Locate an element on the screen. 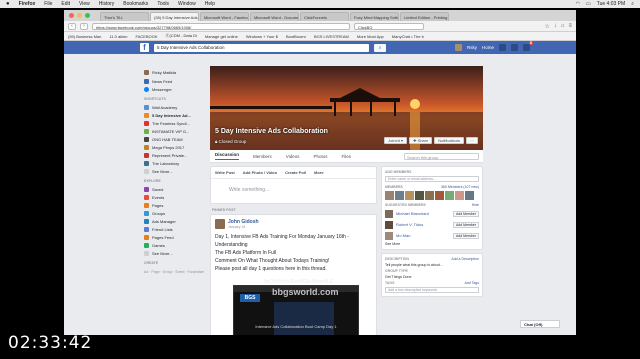  tab-videos: Videos is located at coordinates (293, 156).